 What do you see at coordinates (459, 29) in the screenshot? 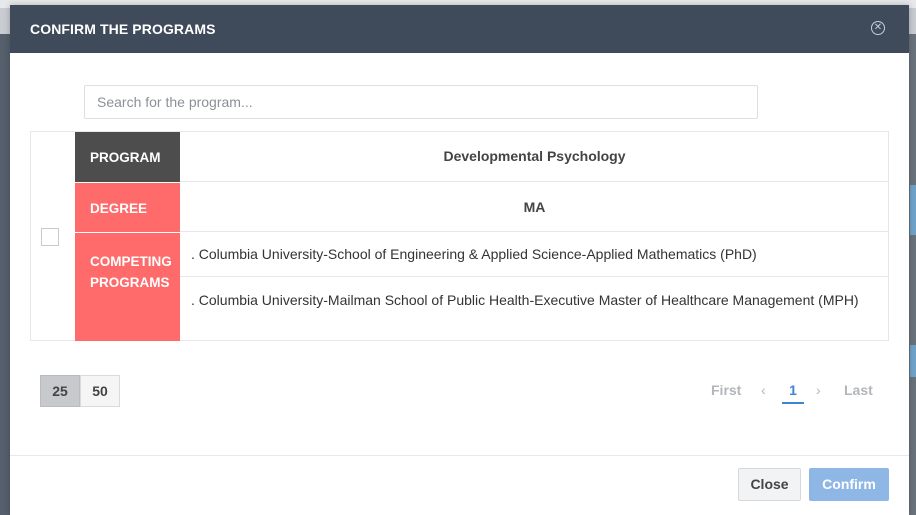
I see `modal-header: CONFIRM THE PROGRAMS ✕` at bounding box center [459, 29].